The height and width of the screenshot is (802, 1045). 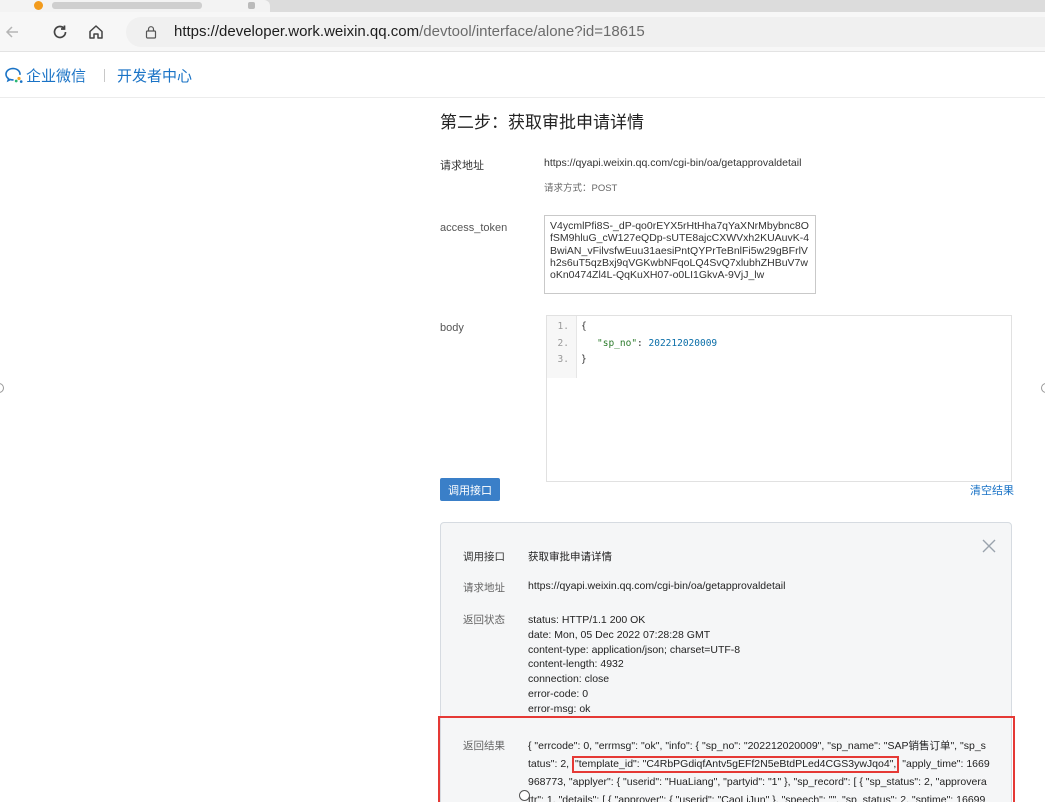 I want to click on json-colon: :, so click(x=643, y=343).